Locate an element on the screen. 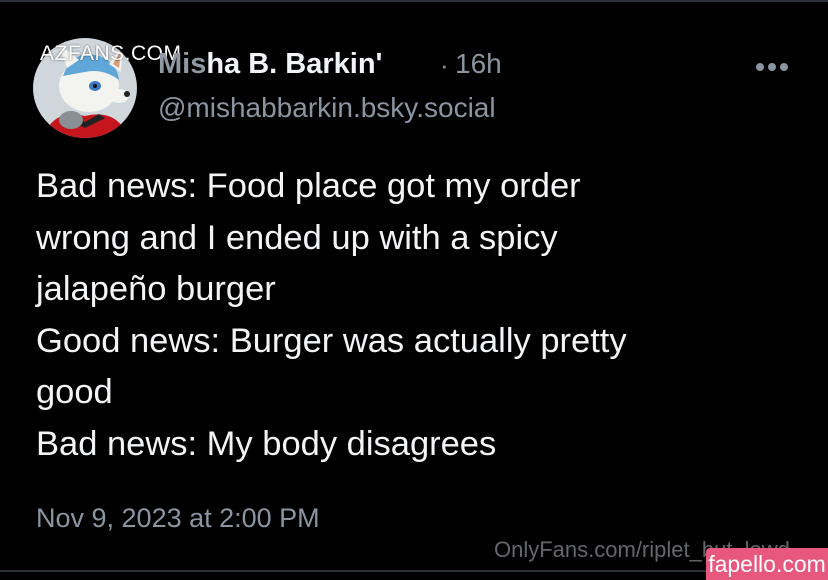 The width and height of the screenshot is (828, 580). author-display-name: Misha B. Barkin' is located at coordinates (270, 64).